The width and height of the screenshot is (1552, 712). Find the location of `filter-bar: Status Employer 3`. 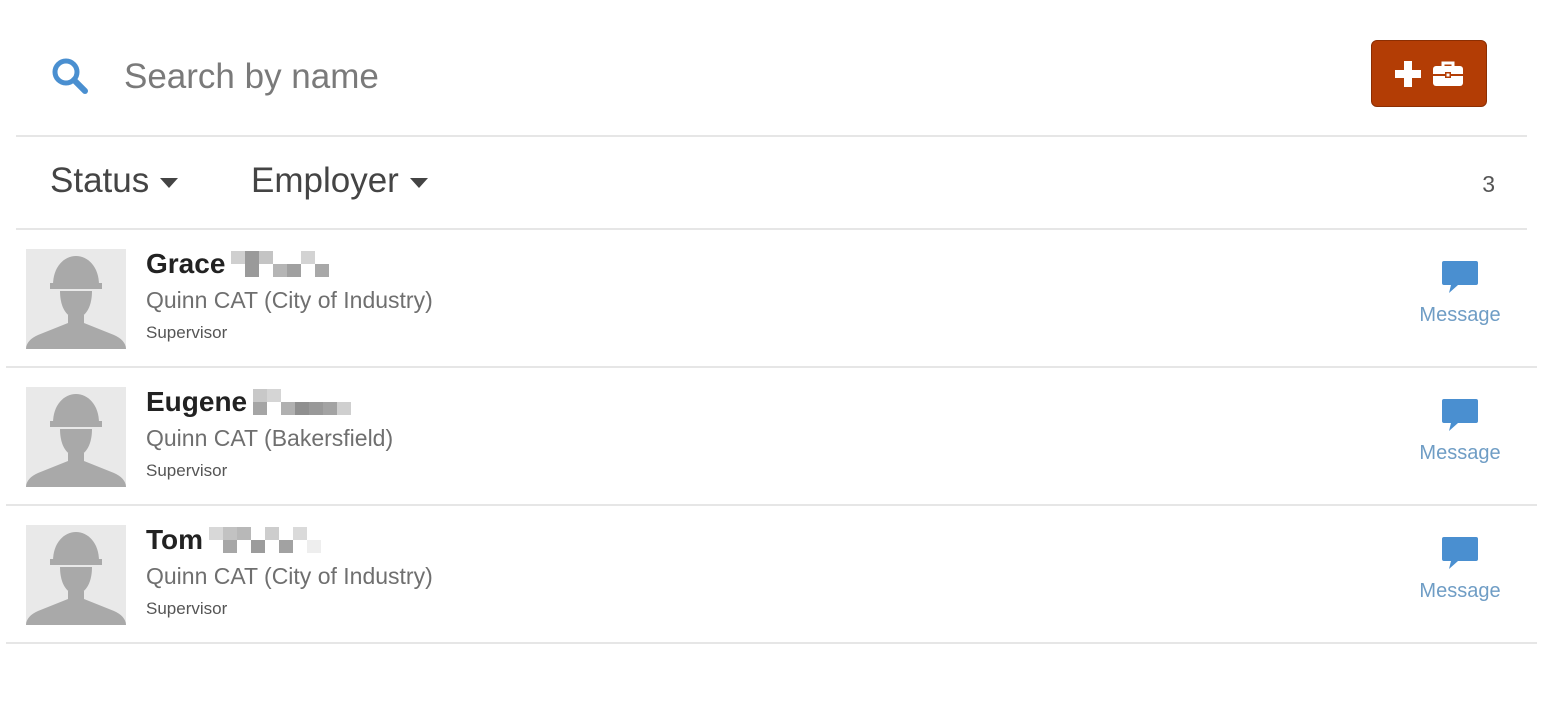

filter-bar: Status Employer 3 is located at coordinates (771, 183).